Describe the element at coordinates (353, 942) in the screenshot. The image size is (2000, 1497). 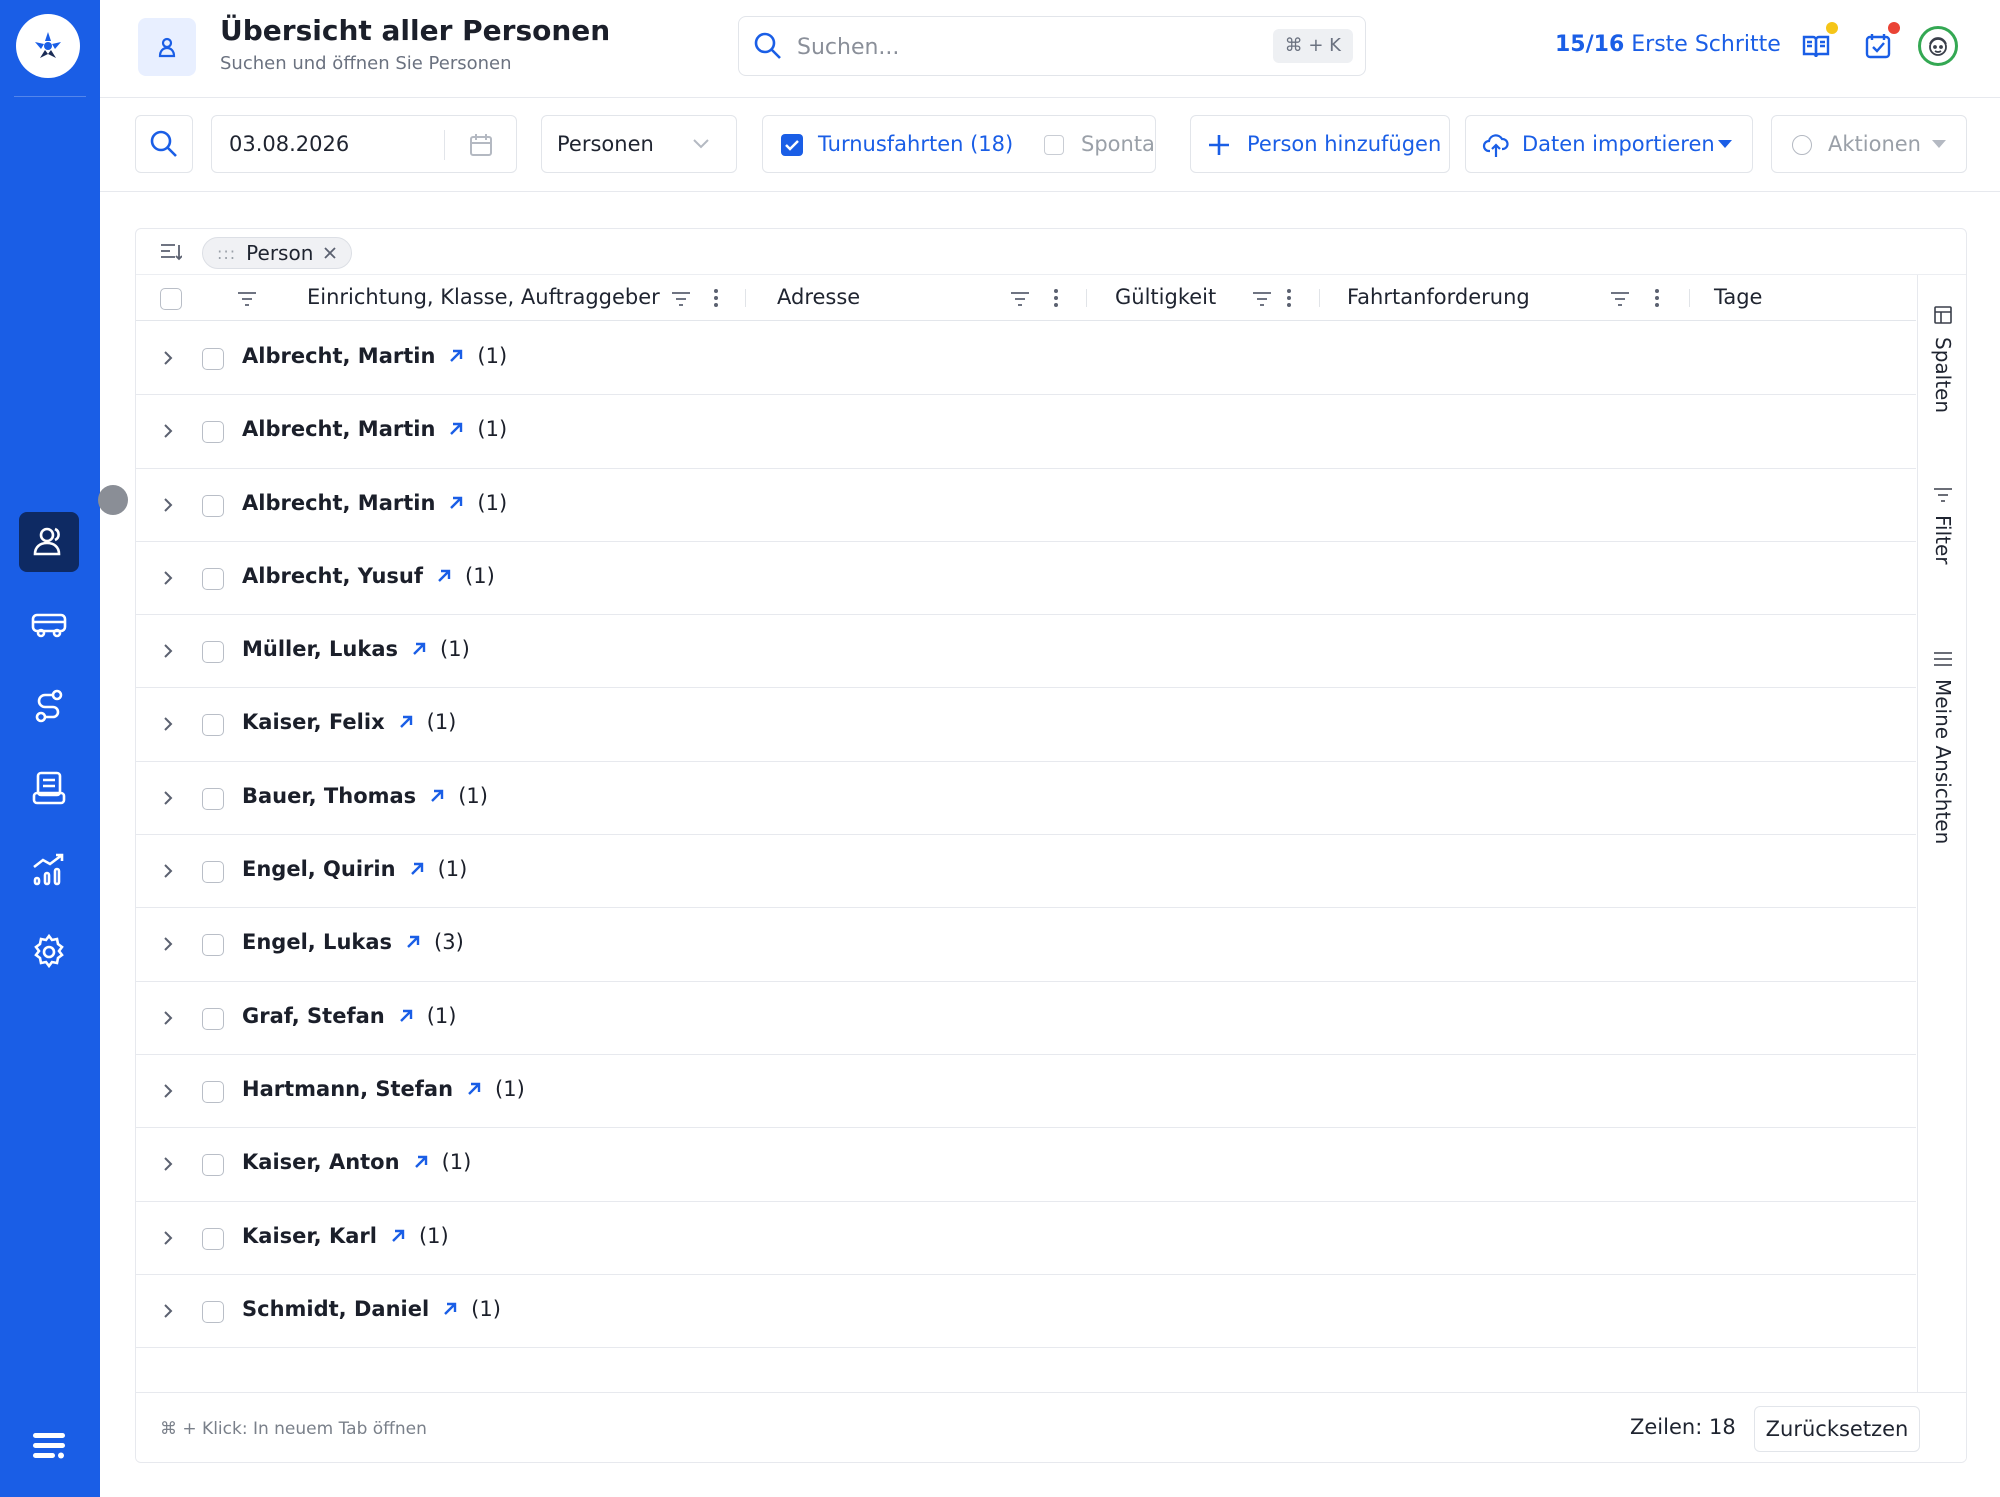
I see `person-link: Engel, Lukas (3)` at that location.